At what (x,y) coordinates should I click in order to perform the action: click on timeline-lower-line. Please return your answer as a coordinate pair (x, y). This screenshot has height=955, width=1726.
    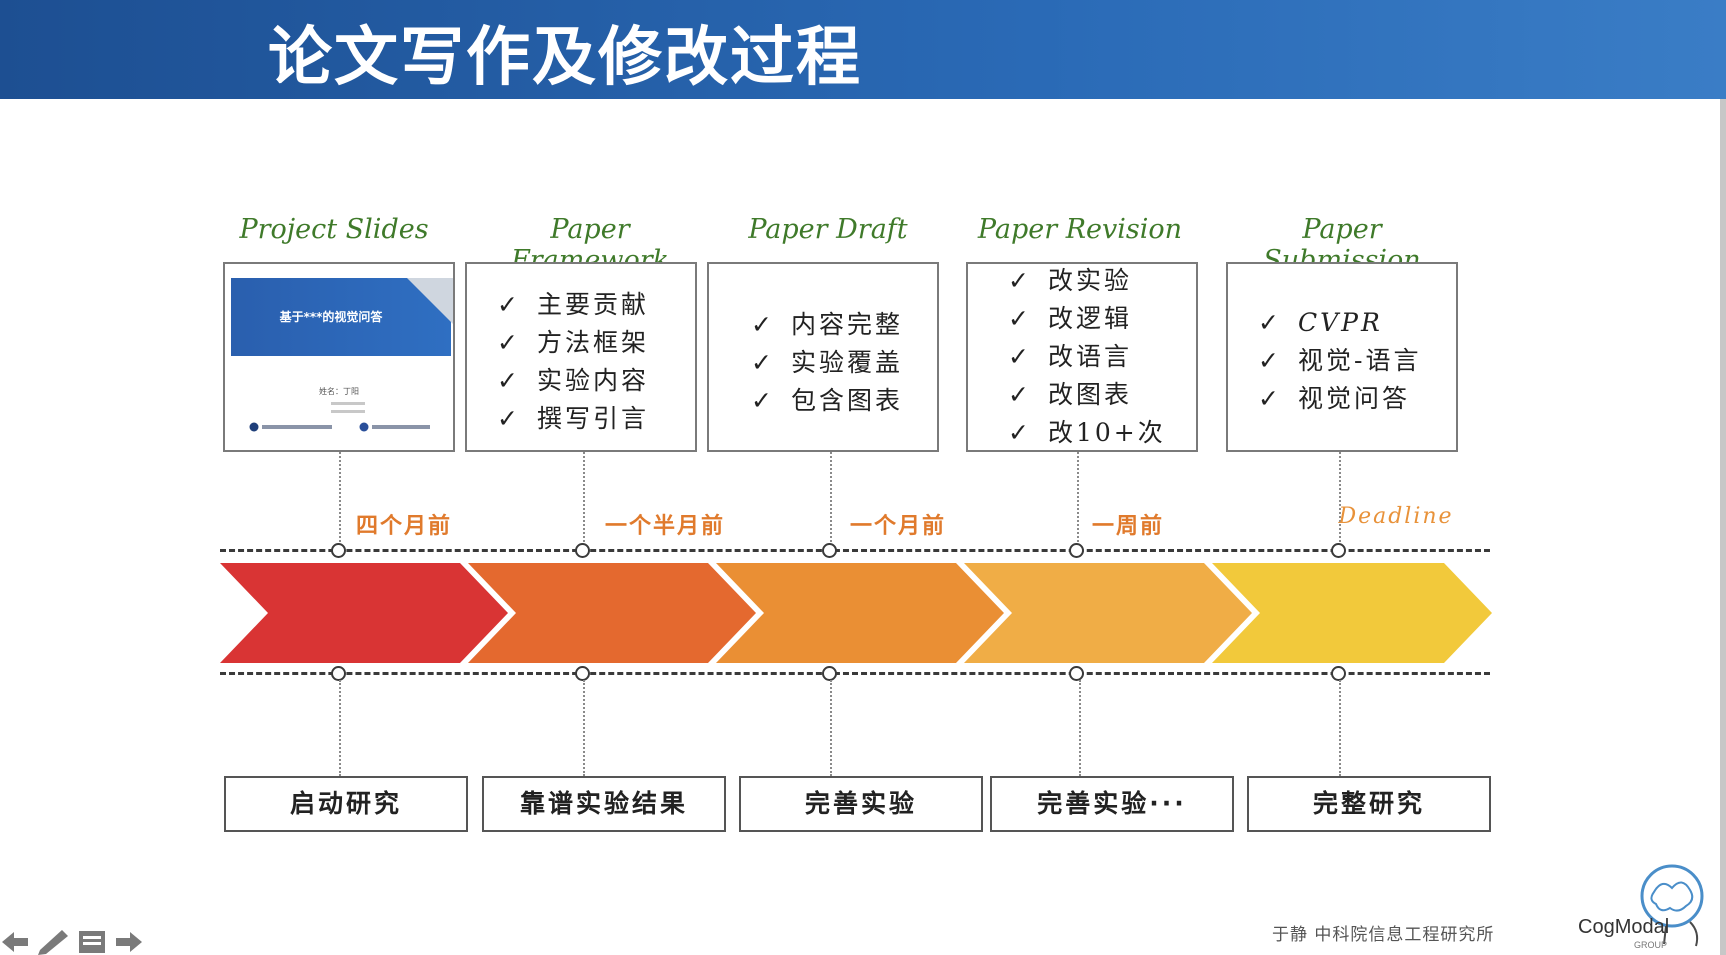
    Looking at the image, I should click on (855, 673).